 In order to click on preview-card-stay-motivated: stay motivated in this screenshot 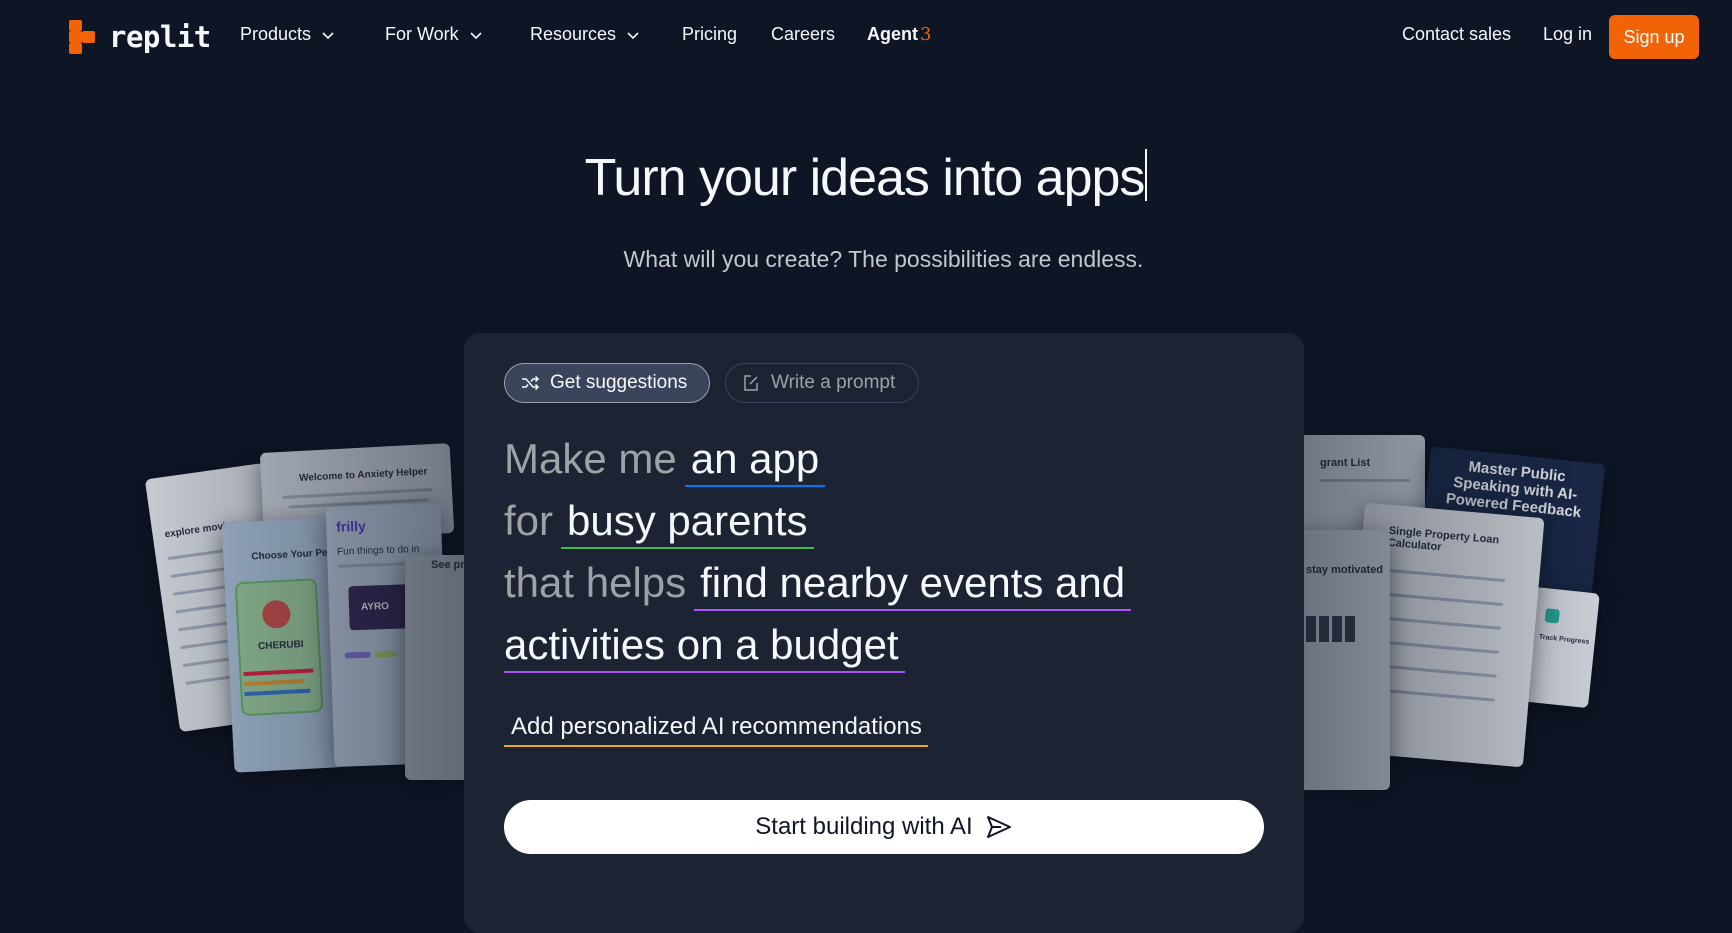, I will do `click(1340, 660)`.